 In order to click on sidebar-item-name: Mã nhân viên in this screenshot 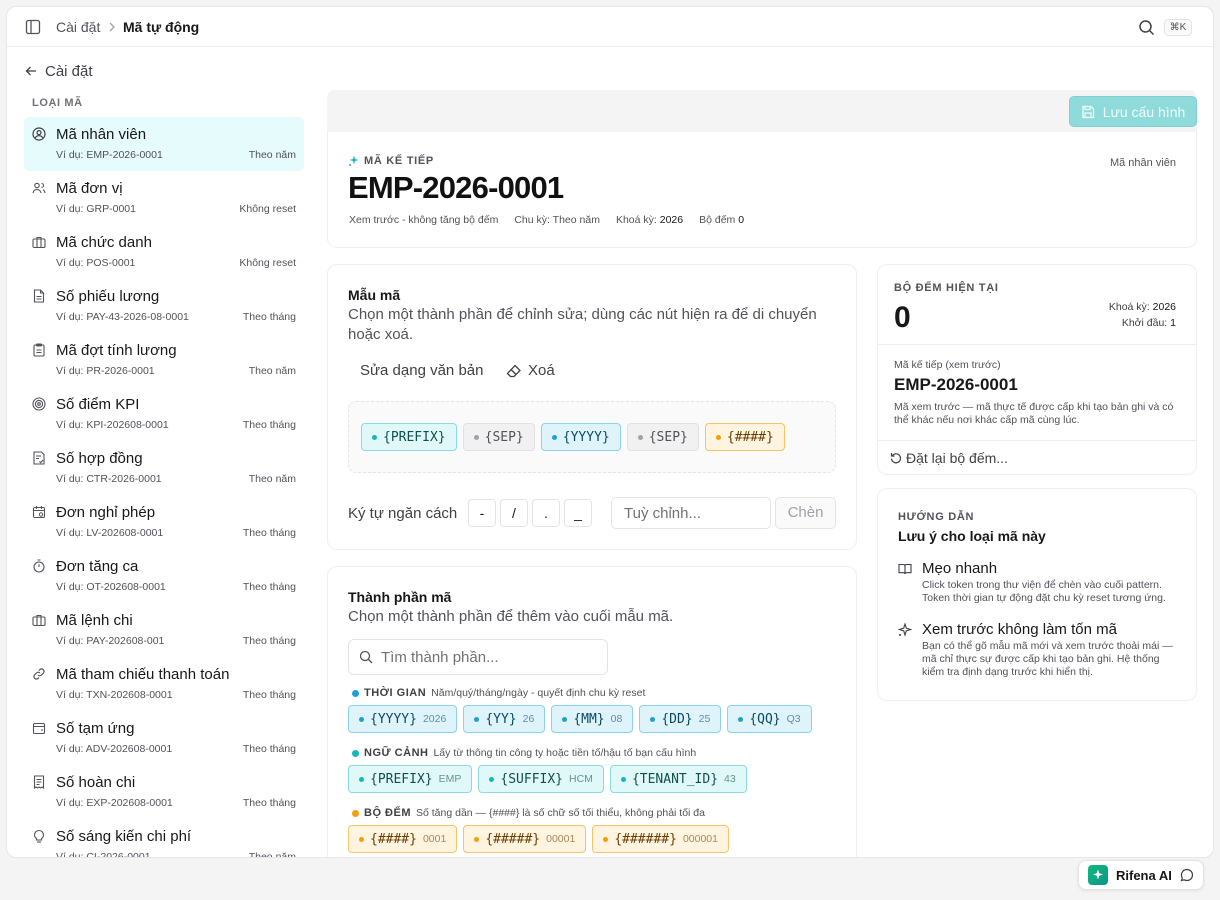, I will do `click(101, 134)`.